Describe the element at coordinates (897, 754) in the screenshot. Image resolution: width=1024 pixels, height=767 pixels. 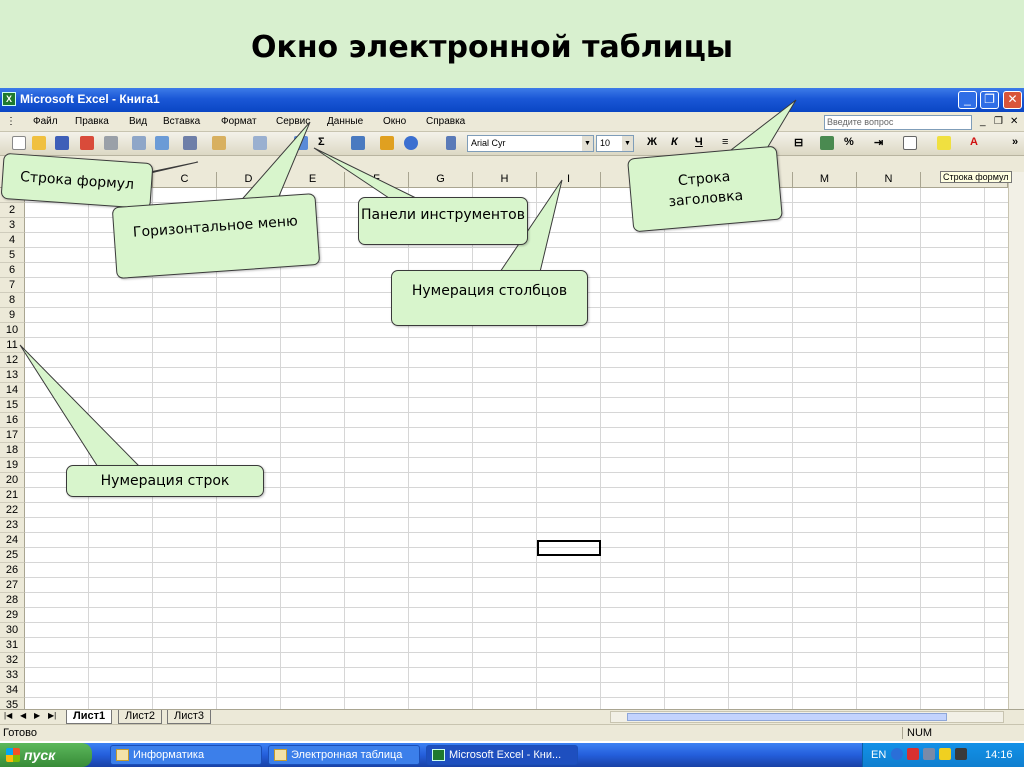
I see `network-icon` at that location.